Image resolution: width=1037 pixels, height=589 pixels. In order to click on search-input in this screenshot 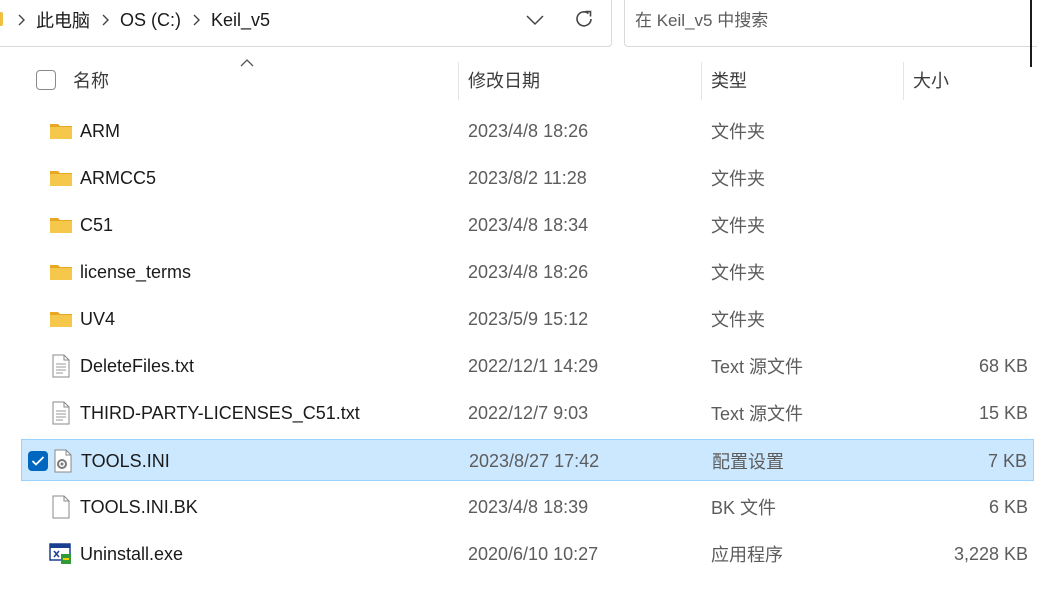, I will do `click(830, 21)`.